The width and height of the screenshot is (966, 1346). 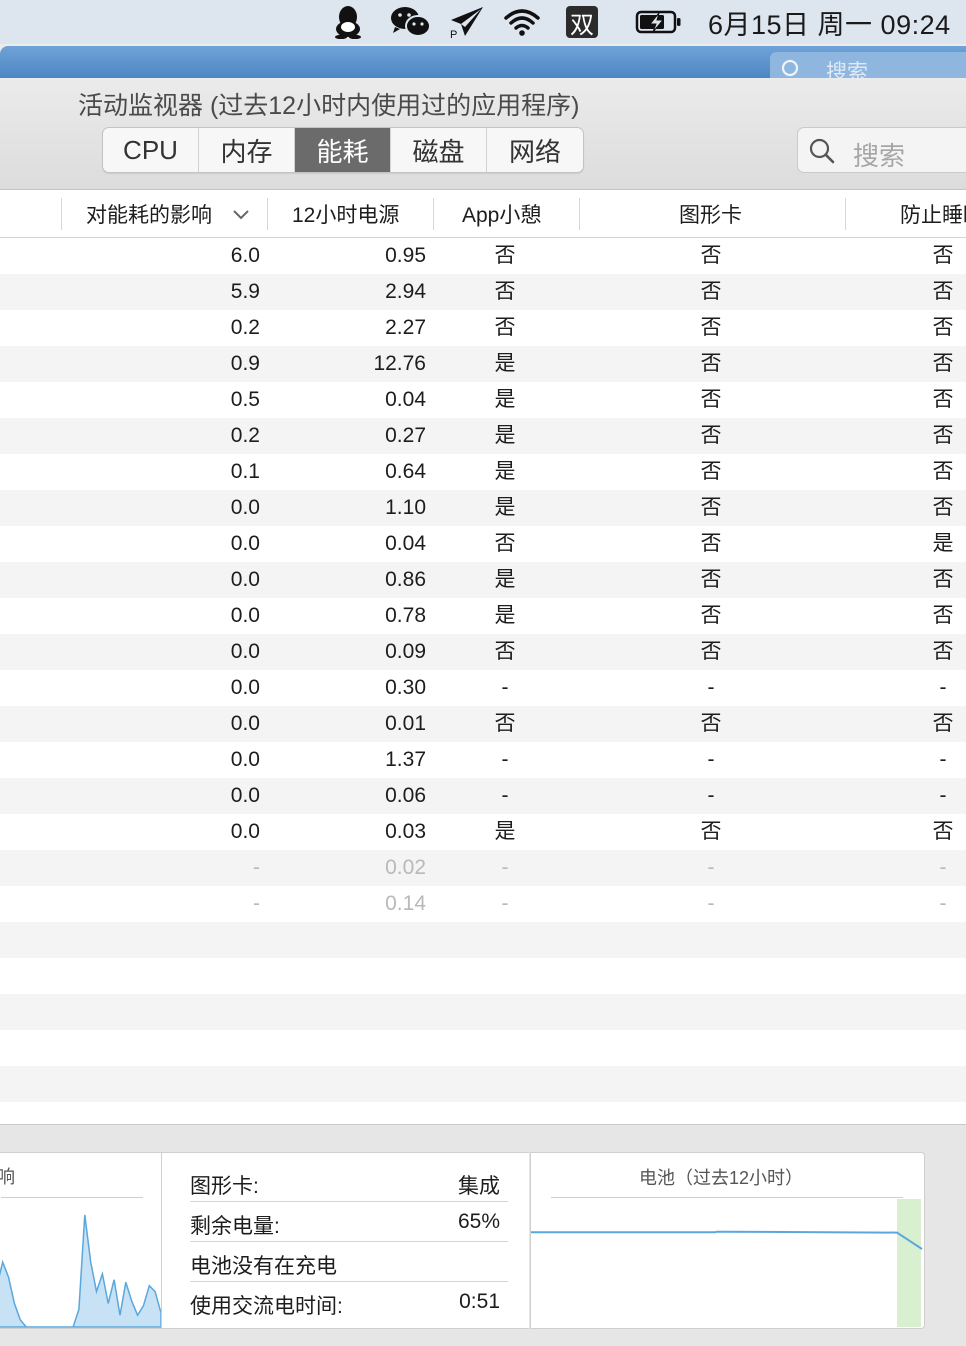 What do you see at coordinates (483, 904) in the screenshot?
I see `table-row: - 0.14 - - -` at bounding box center [483, 904].